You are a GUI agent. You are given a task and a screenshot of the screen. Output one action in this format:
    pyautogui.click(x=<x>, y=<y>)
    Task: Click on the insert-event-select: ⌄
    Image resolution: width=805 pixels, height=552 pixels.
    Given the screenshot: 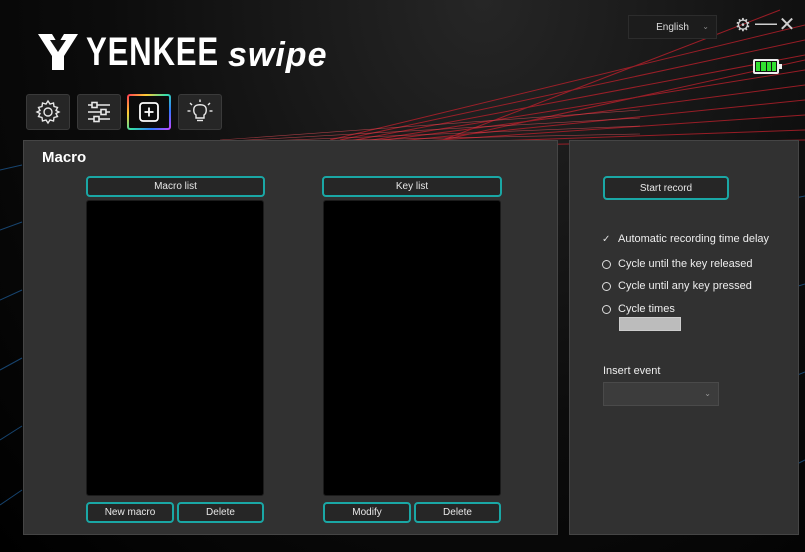 What is the action you would take?
    pyautogui.click(x=661, y=394)
    